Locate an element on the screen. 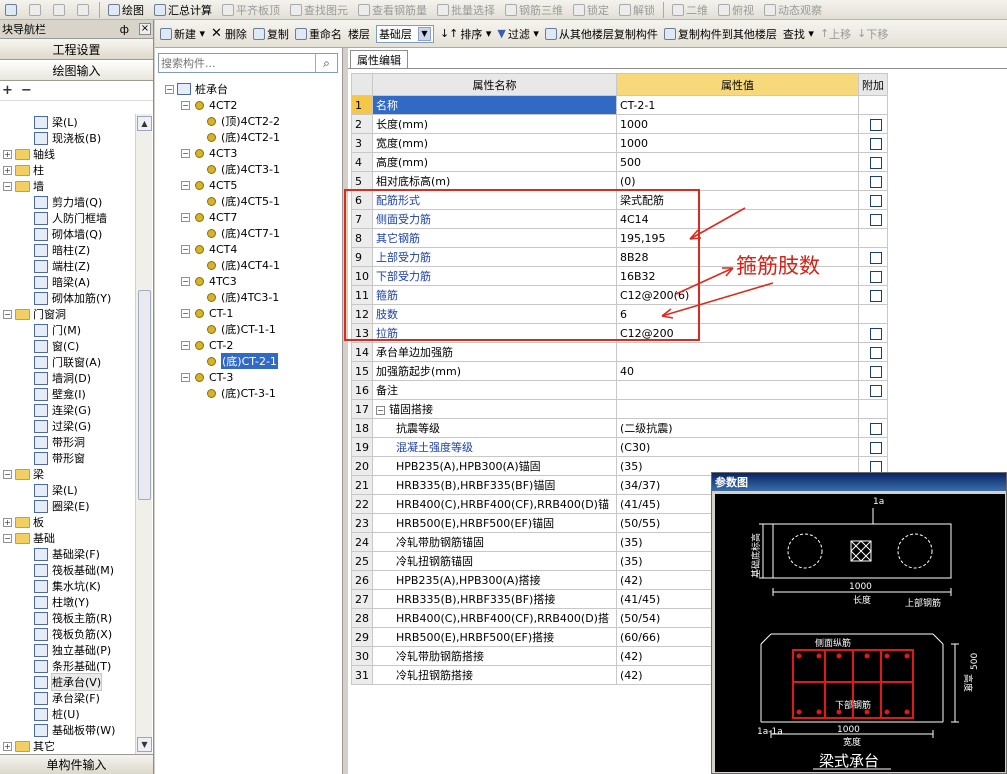 This screenshot has height=774, width=1007. nav-item: 过梁(G) is located at coordinates (67, 426).